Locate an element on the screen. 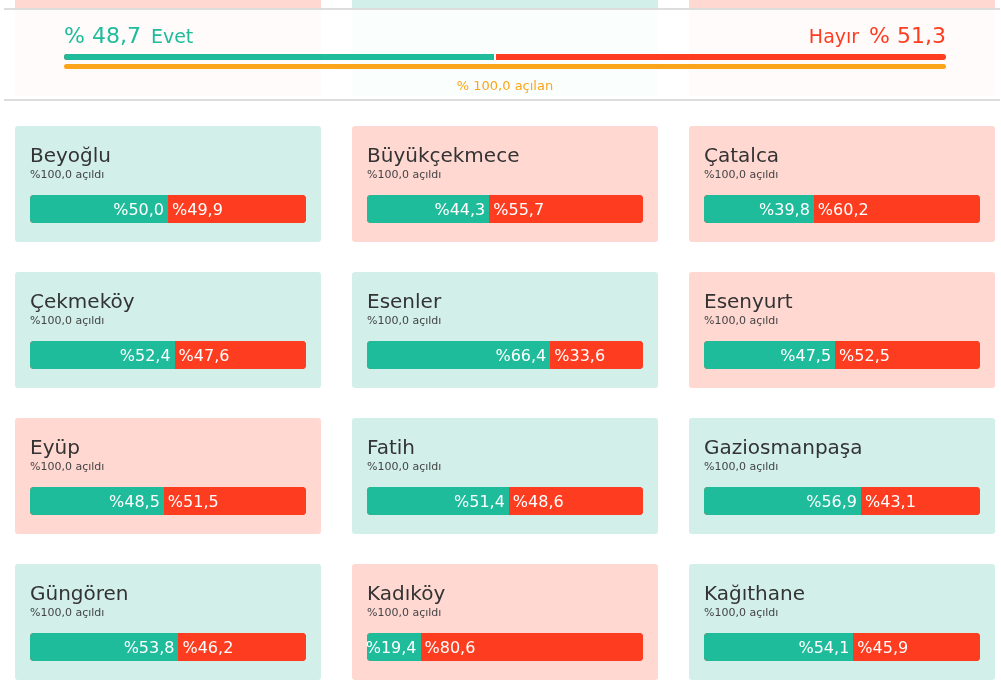  district-name: Büyükçekmece is located at coordinates (444, 155).